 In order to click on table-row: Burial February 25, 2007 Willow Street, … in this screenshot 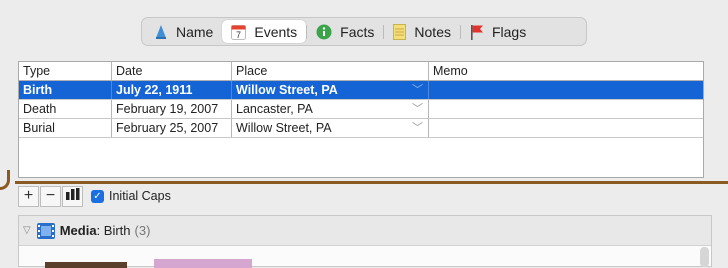, I will do `click(361, 128)`.